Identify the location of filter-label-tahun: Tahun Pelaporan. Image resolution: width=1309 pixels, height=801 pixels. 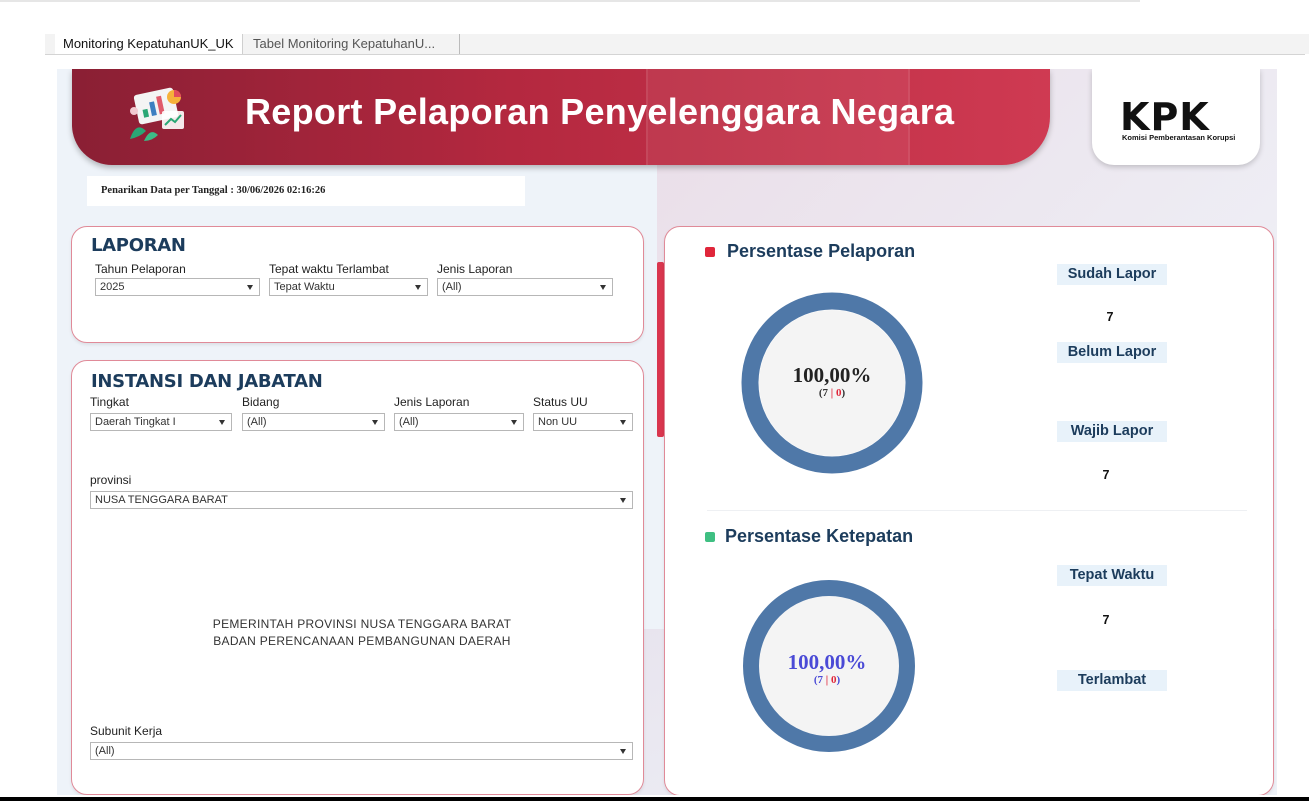
(140, 269).